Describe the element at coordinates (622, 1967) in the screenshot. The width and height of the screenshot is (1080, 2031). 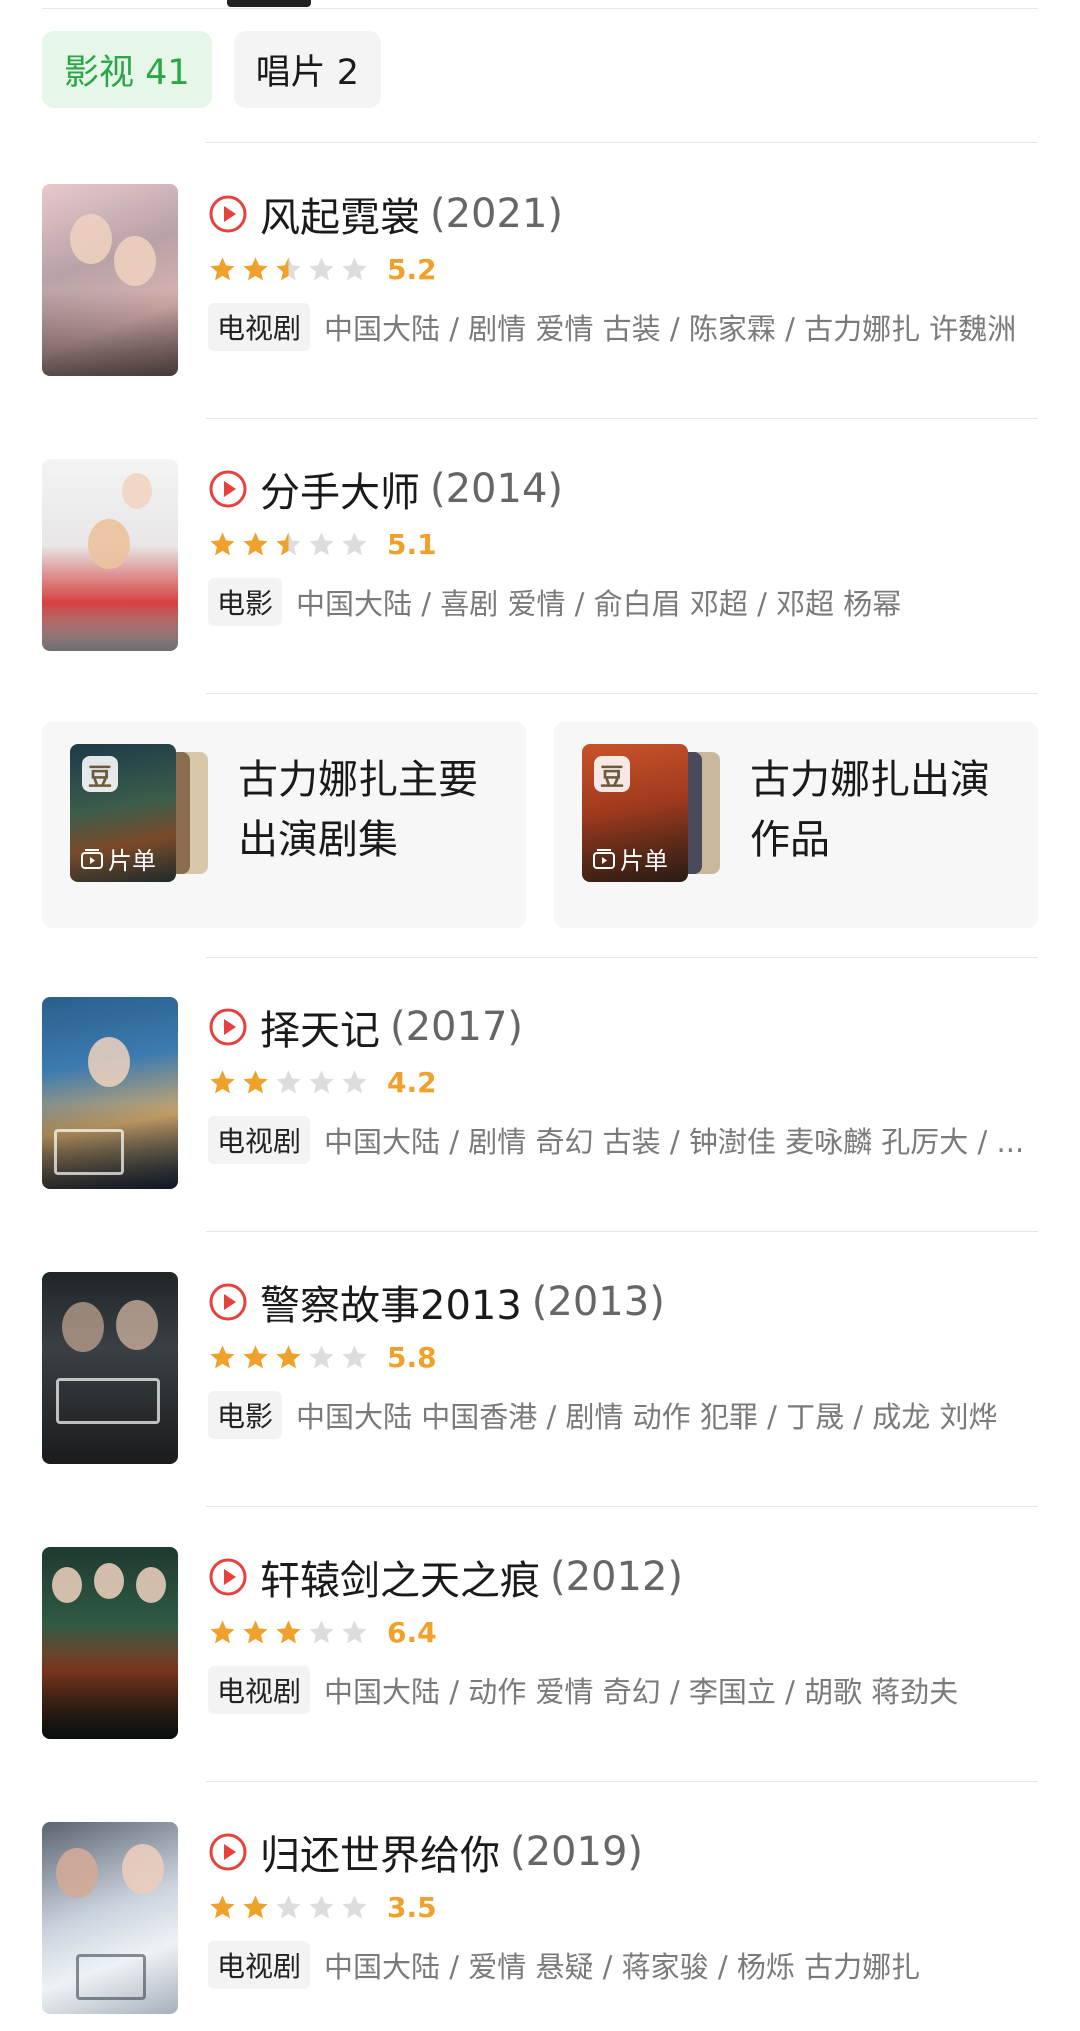
I see `item-meta: 中国大陆 / 爱情 悬疑 / 蒋家骏 / 杨烁 古力娜扎` at that location.